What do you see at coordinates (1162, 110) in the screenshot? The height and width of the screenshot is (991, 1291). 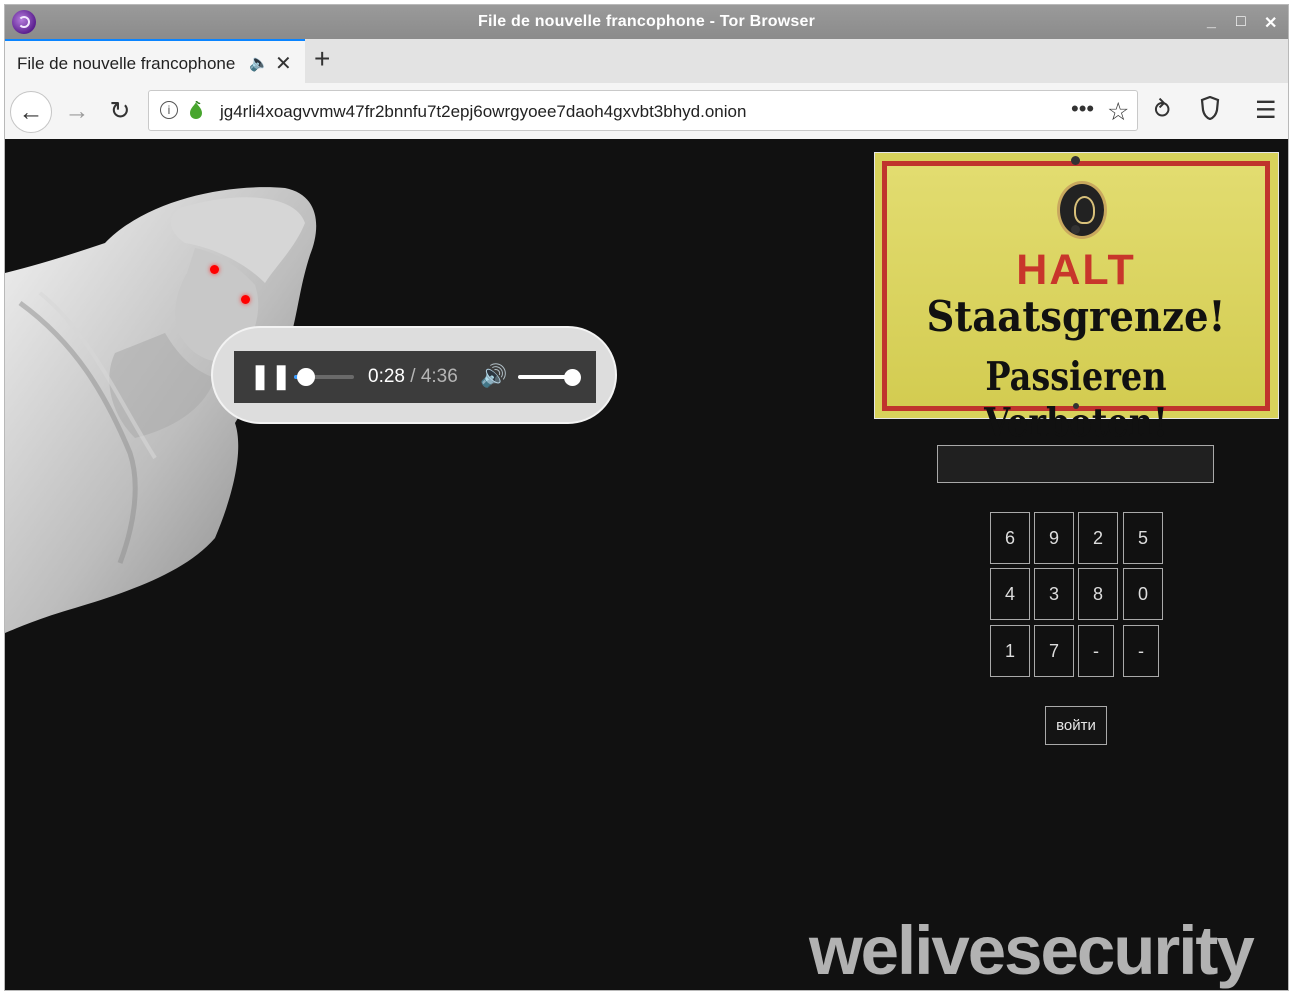 I see `tor-onion-circuit-icon: ⥁` at bounding box center [1162, 110].